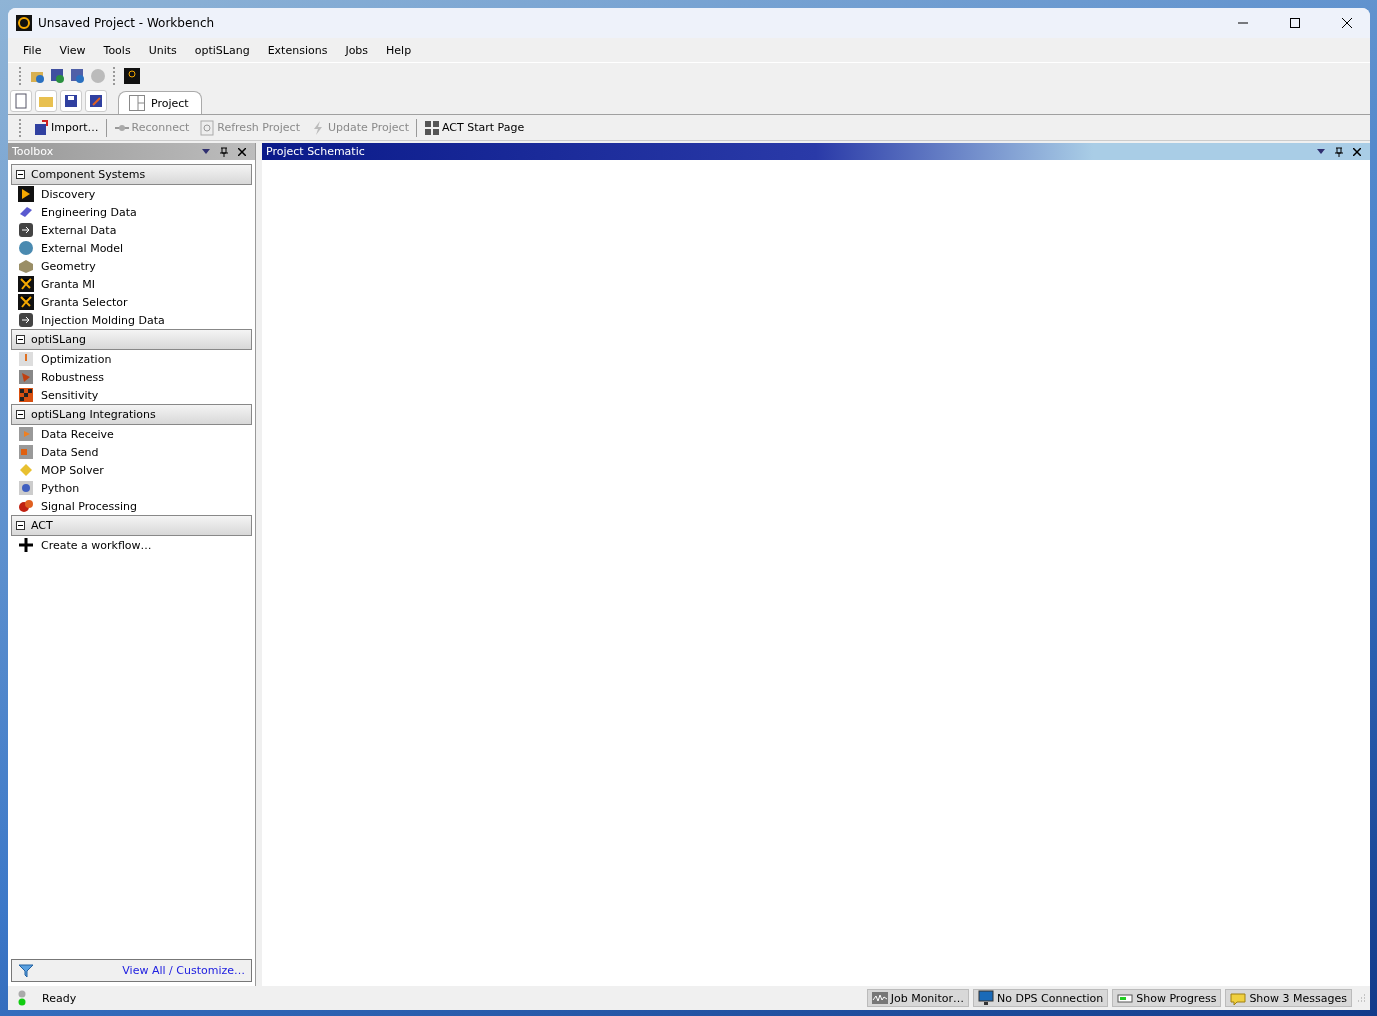  Describe the element at coordinates (399, 50) in the screenshot. I see `menu-item: Help` at that location.